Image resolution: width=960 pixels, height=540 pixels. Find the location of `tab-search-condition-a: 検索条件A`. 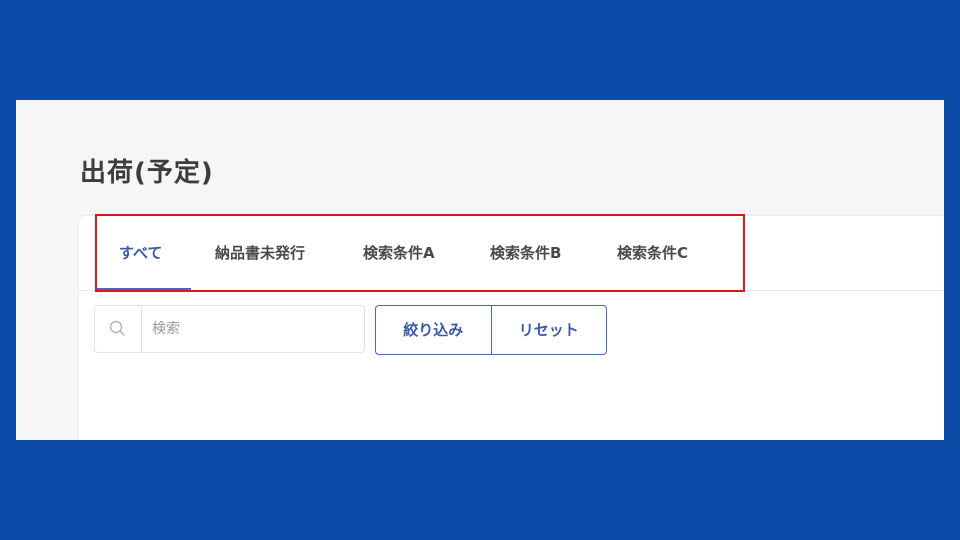

tab-search-condition-a: 検索条件A is located at coordinates (399, 253).